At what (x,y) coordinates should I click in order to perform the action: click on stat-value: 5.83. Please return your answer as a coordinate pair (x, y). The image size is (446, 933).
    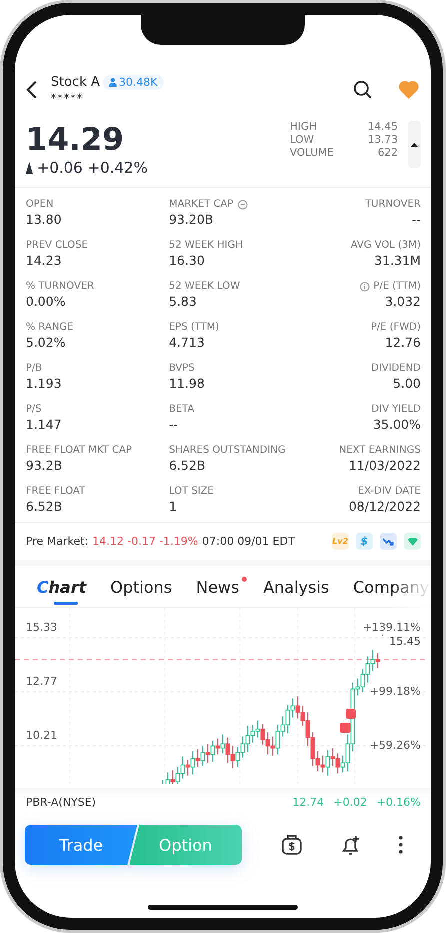
    Looking at the image, I should click on (183, 301).